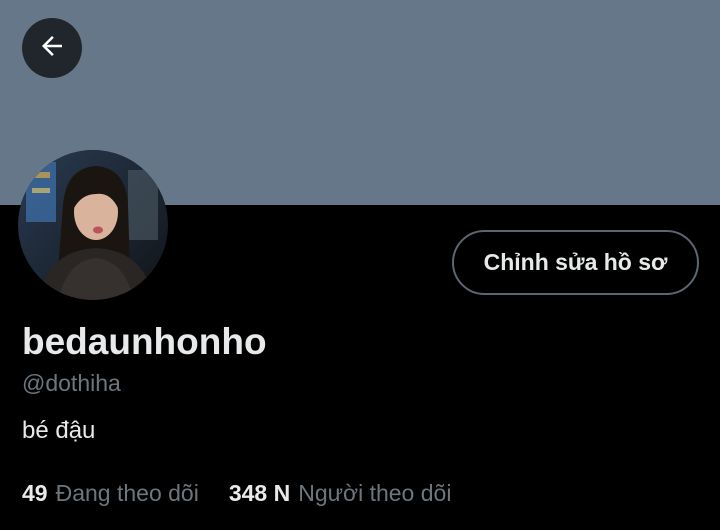  Describe the element at coordinates (59, 430) in the screenshot. I see `profile-bio: bé đậu` at that location.